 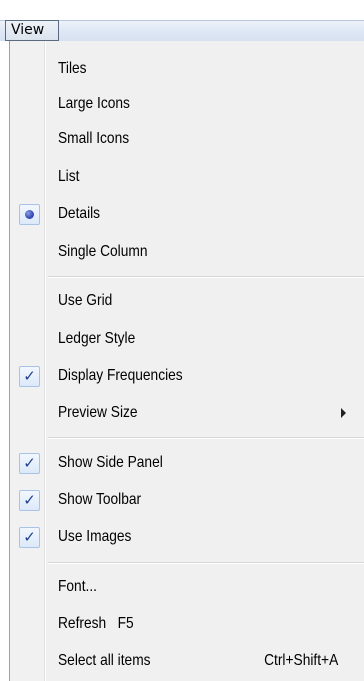 What do you see at coordinates (182, 20) in the screenshot?
I see `menu-bar: View` at bounding box center [182, 20].